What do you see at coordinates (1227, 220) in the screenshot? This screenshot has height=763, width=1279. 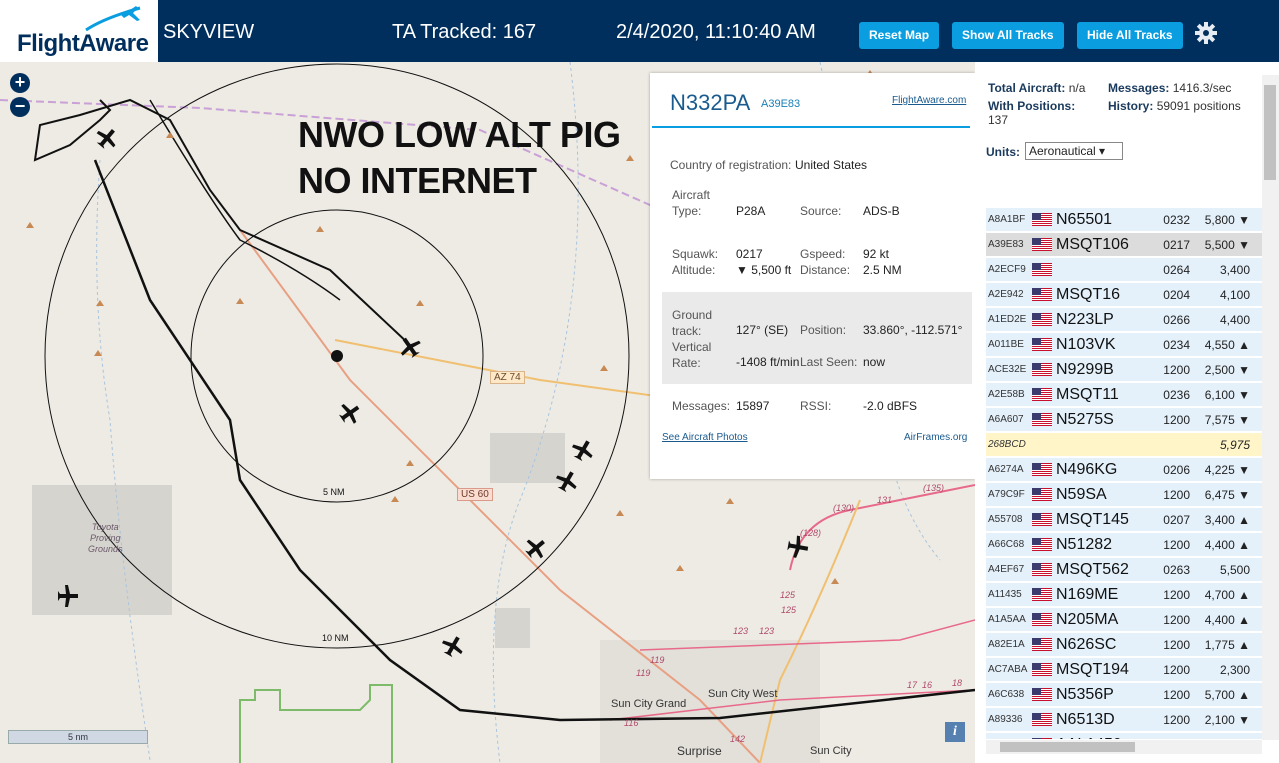 I see `row-altitude: 5,800 ▼` at bounding box center [1227, 220].